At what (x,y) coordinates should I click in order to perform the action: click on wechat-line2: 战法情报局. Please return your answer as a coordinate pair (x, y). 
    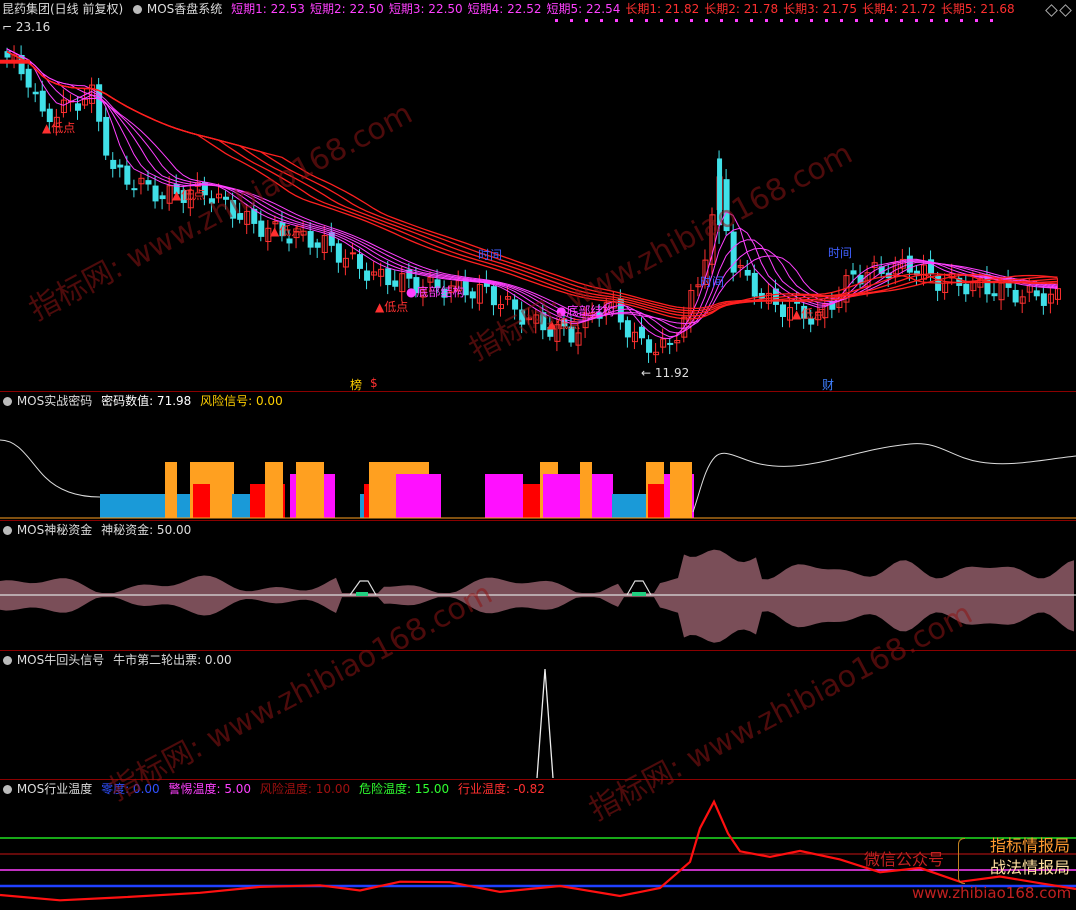
    Looking at the image, I should click on (1029, 867).